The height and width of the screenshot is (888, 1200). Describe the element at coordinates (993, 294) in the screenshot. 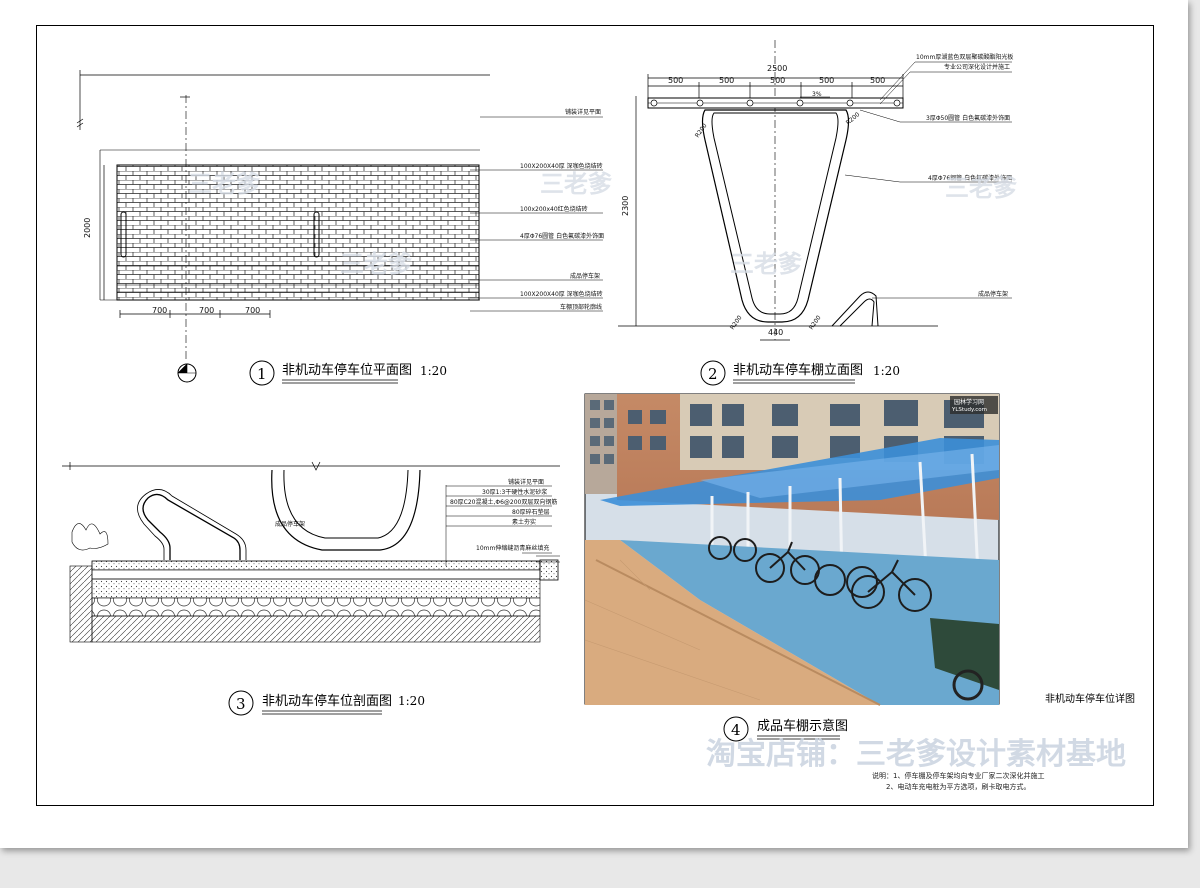

I see `elevation-label-5: 成品停车架` at that location.